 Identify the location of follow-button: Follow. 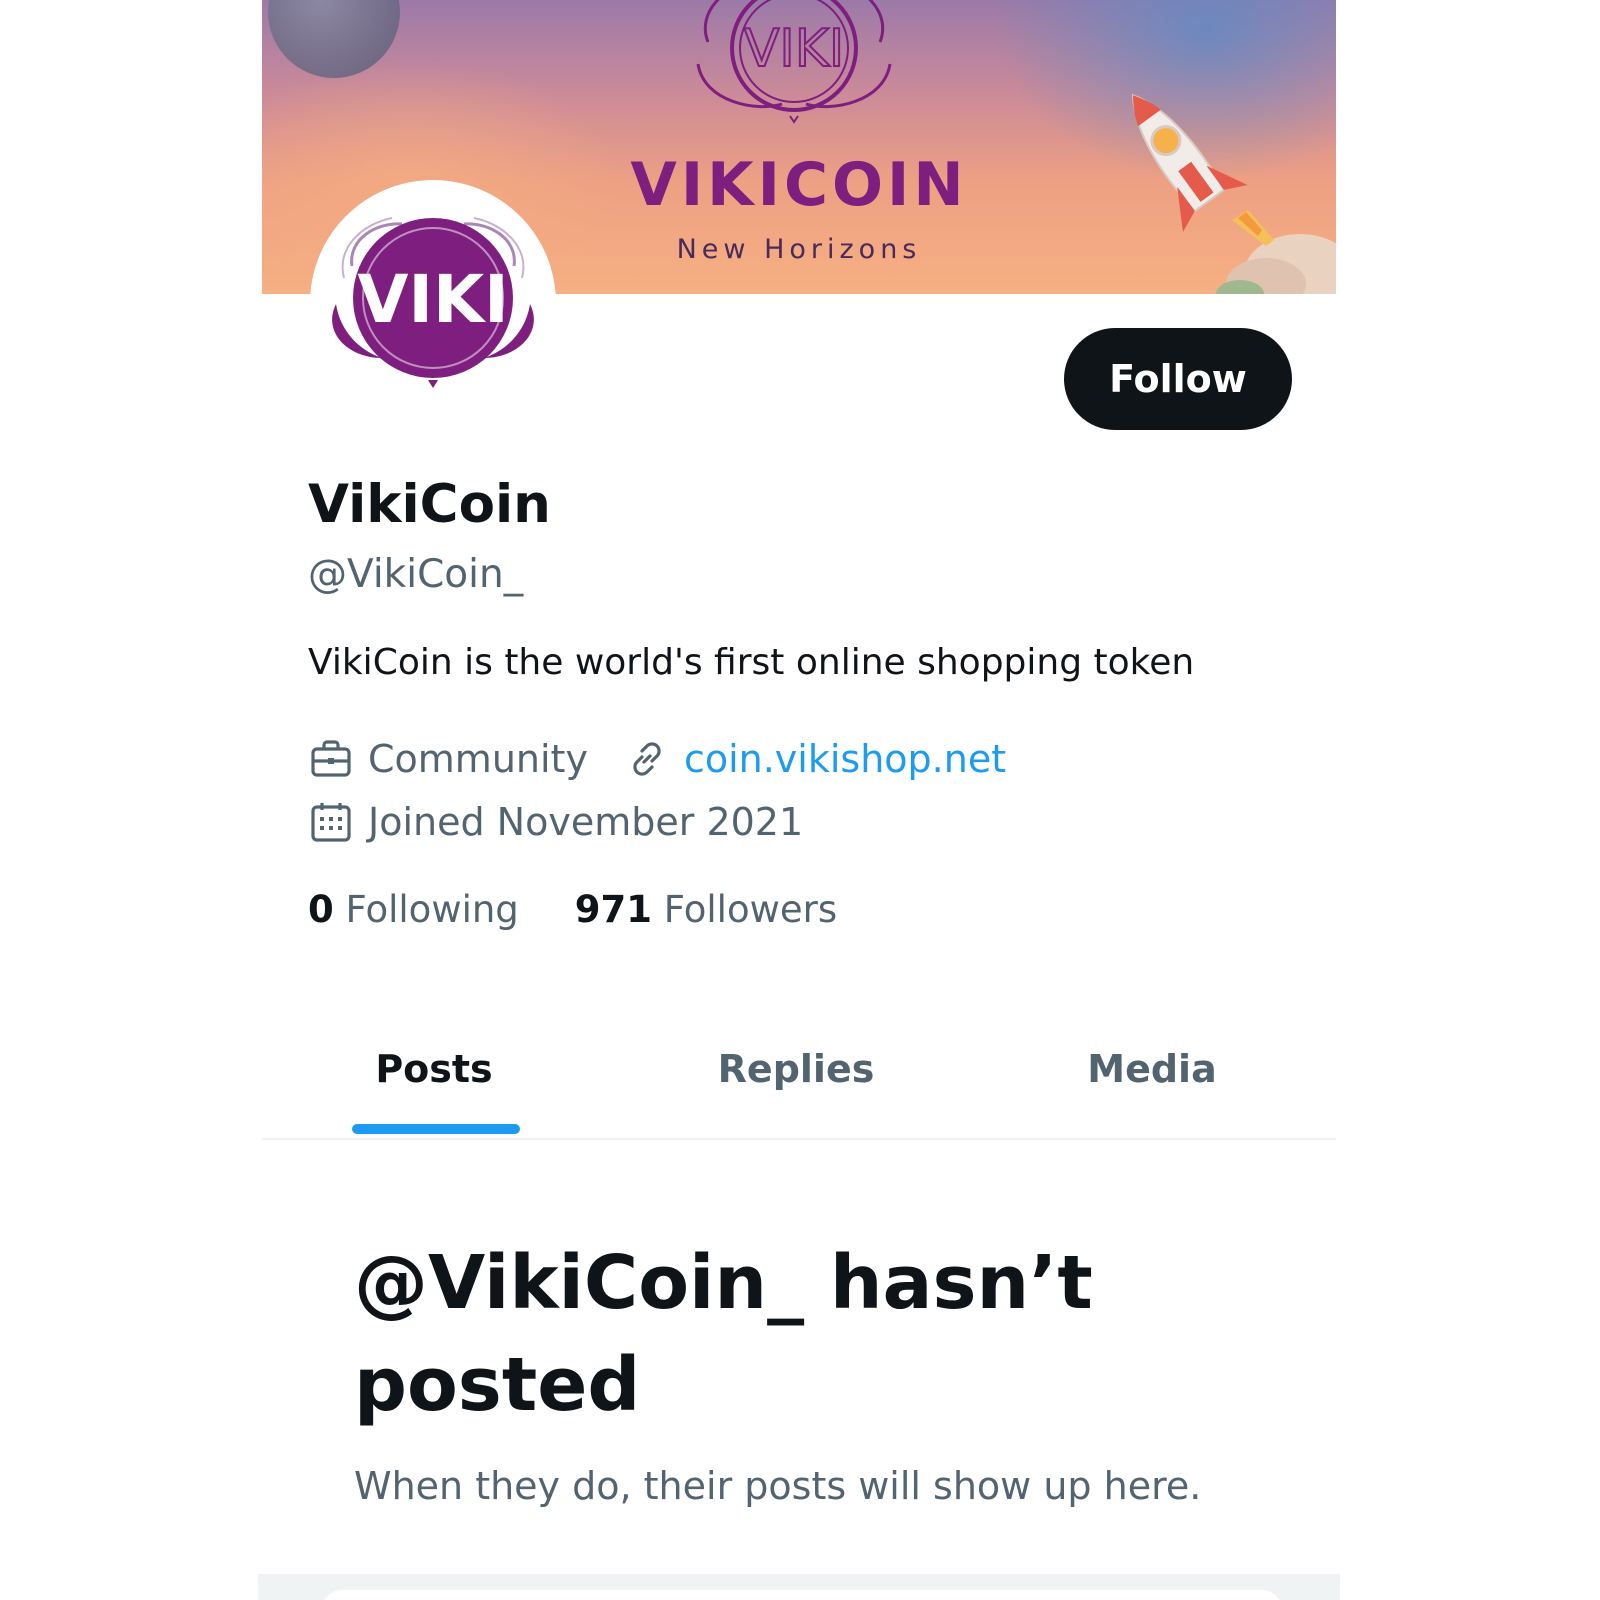
(1178, 379).